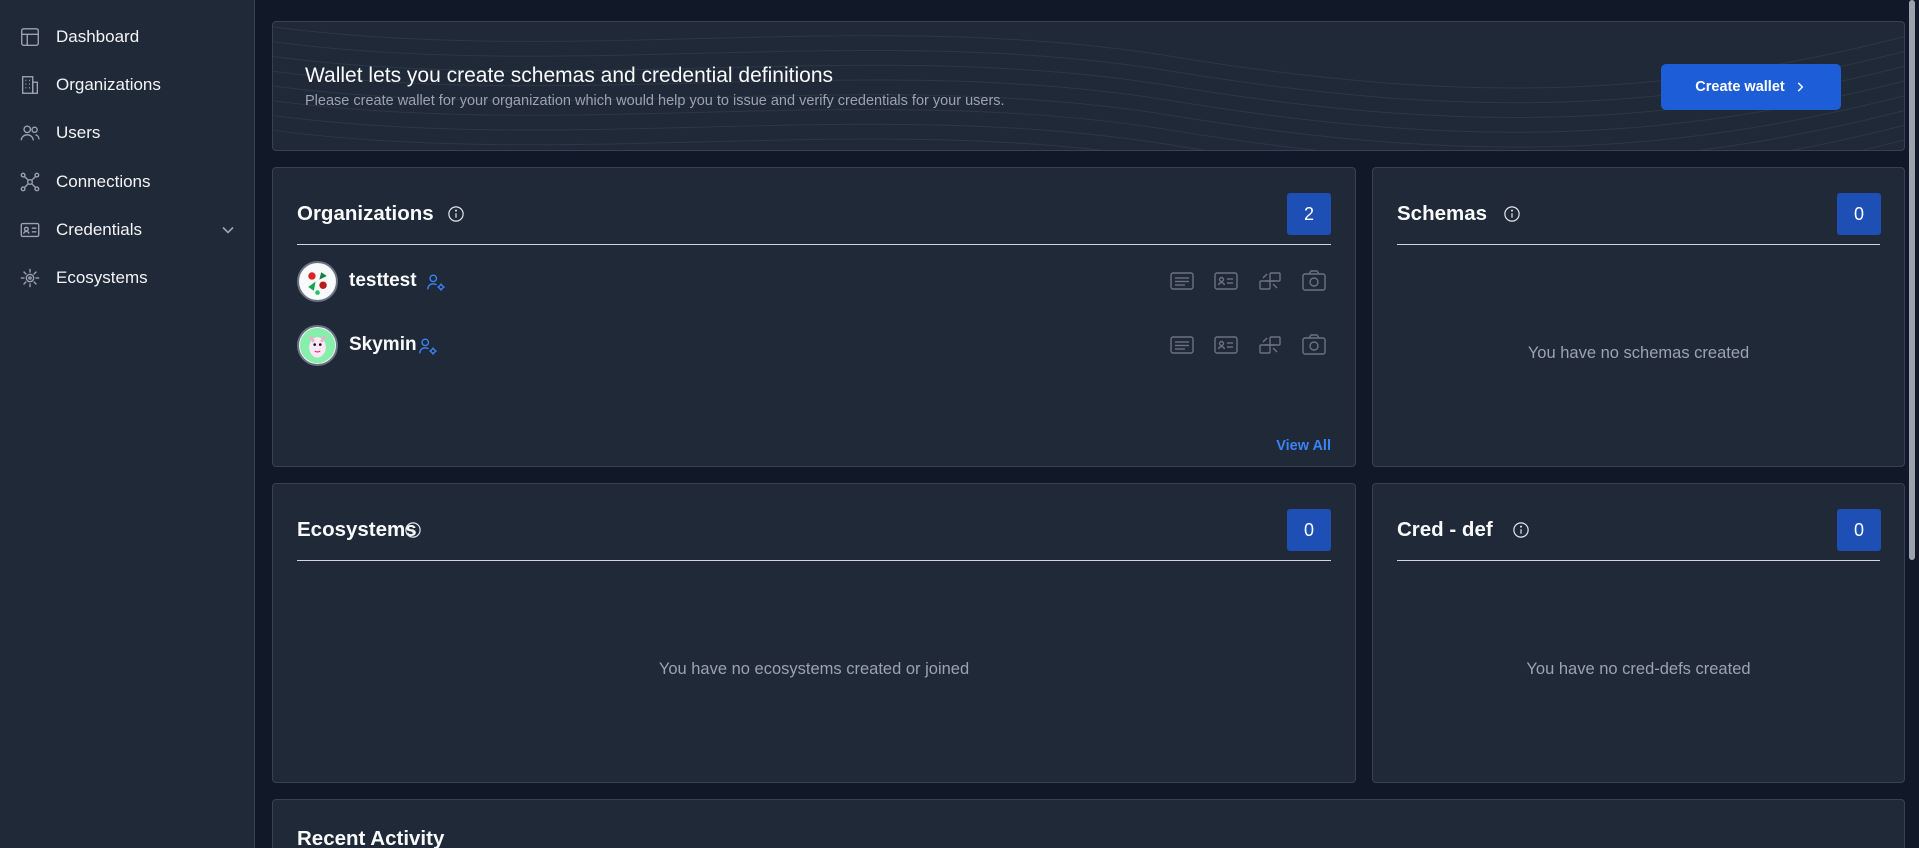 The width and height of the screenshot is (1919, 848). What do you see at coordinates (103, 181) in the screenshot?
I see `sidebar-item-label: Connections` at bounding box center [103, 181].